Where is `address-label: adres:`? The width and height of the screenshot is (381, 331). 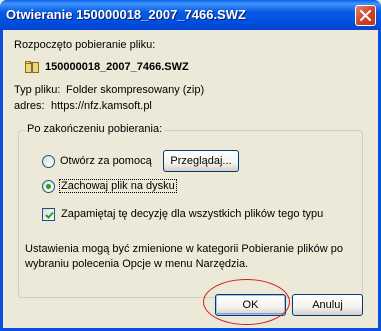 address-label: adres: is located at coordinates (29, 106).